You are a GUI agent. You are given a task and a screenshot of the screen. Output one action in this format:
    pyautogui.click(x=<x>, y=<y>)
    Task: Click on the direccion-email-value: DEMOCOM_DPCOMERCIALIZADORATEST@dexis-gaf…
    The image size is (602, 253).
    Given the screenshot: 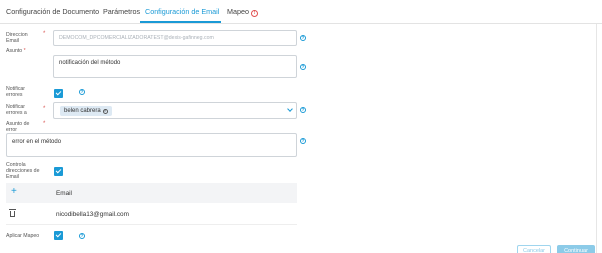 What is the action you would take?
    pyautogui.click(x=136, y=38)
    